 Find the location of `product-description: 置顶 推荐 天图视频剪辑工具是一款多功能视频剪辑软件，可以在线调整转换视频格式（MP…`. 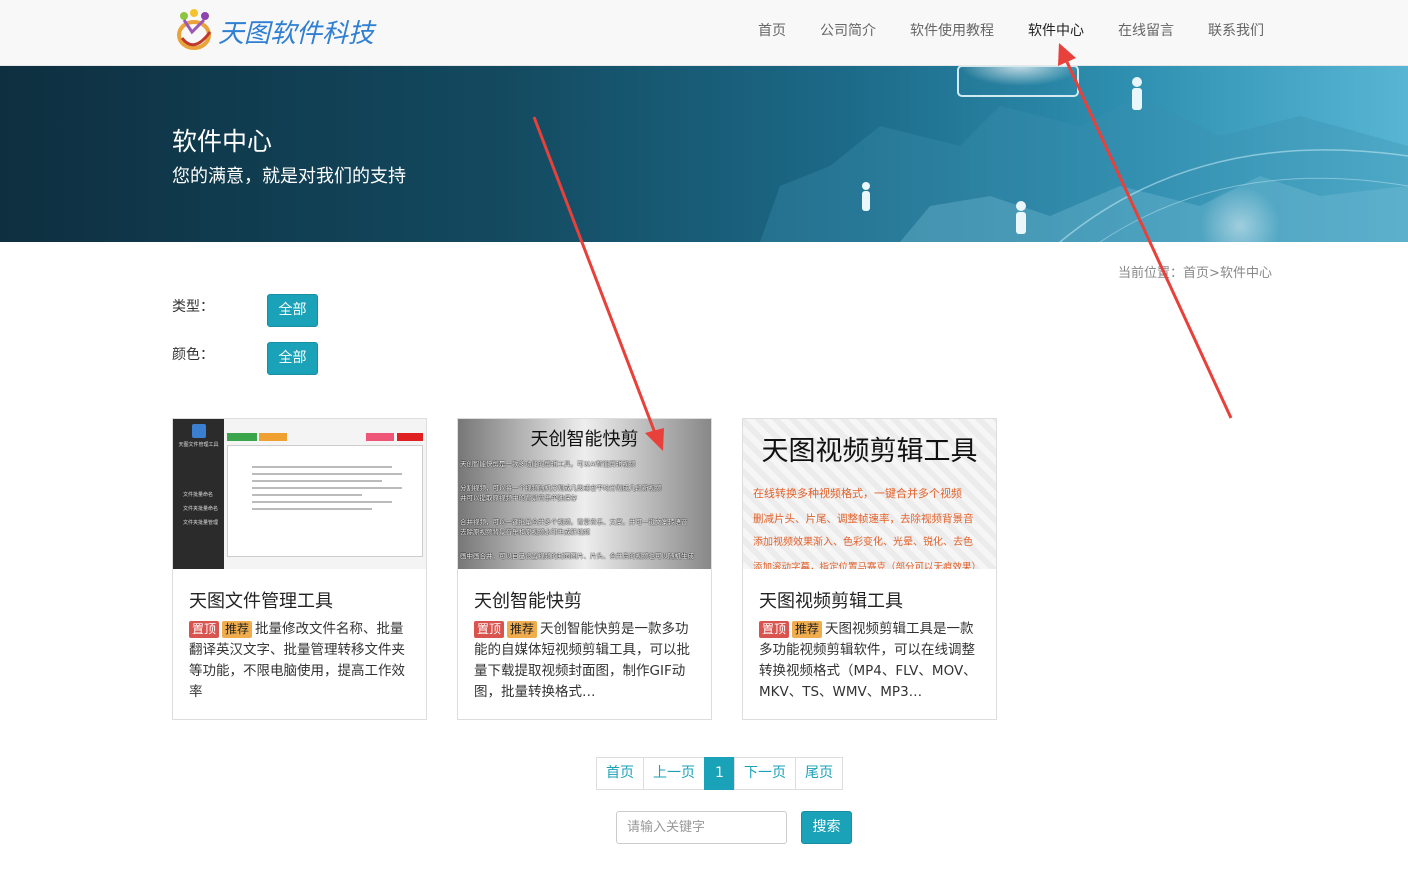

product-description: 置顶 推荐 天图视频剪辑工具是一款多功能视频剪辑软件，可以在线调整转换视频格式（MP… is located at coordinates (870, 661).